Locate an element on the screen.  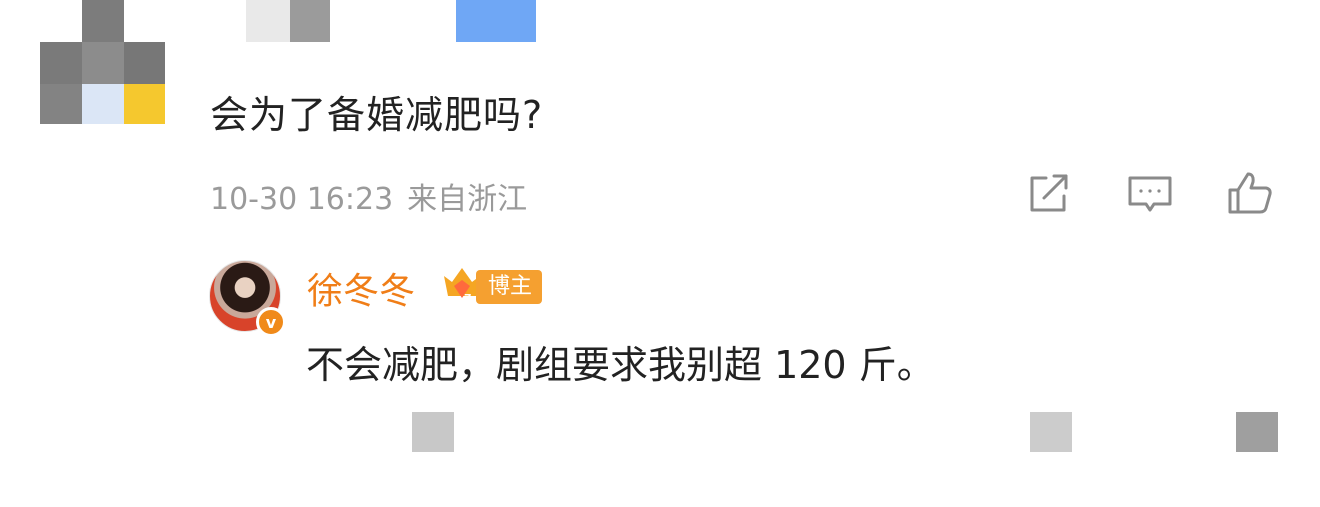
comment-meta: 10-30 16:23 来自浙江 is located at coordinates (368, 196).